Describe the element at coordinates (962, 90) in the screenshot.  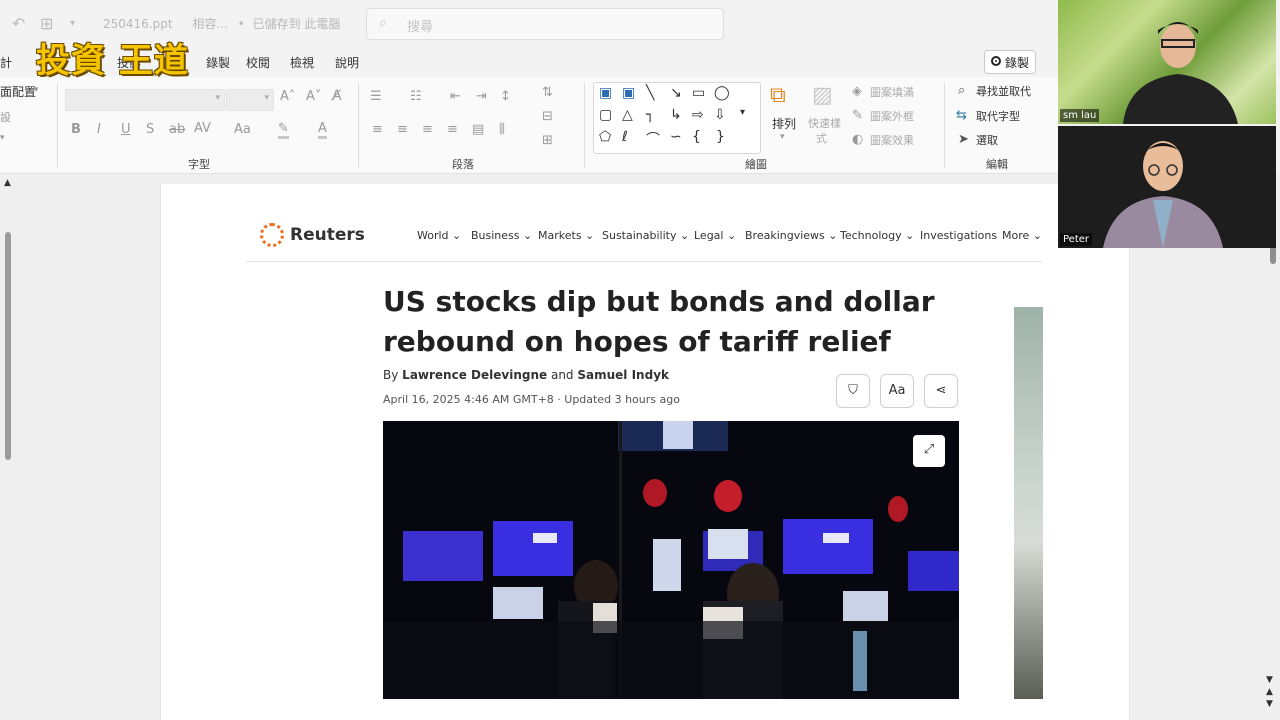
I see `search-icon: ⌕` at that location.